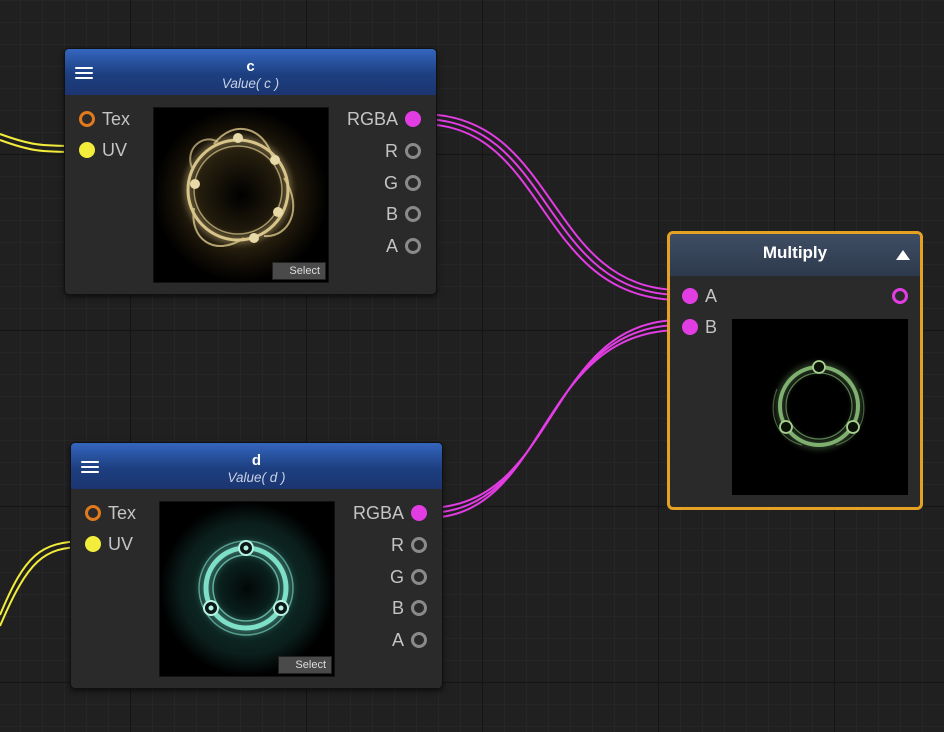 The width and height of the screenshot is (944, 732). Describe the element at coordinates (690, 327) in the screenshot. I see `b-input-port` at that location.